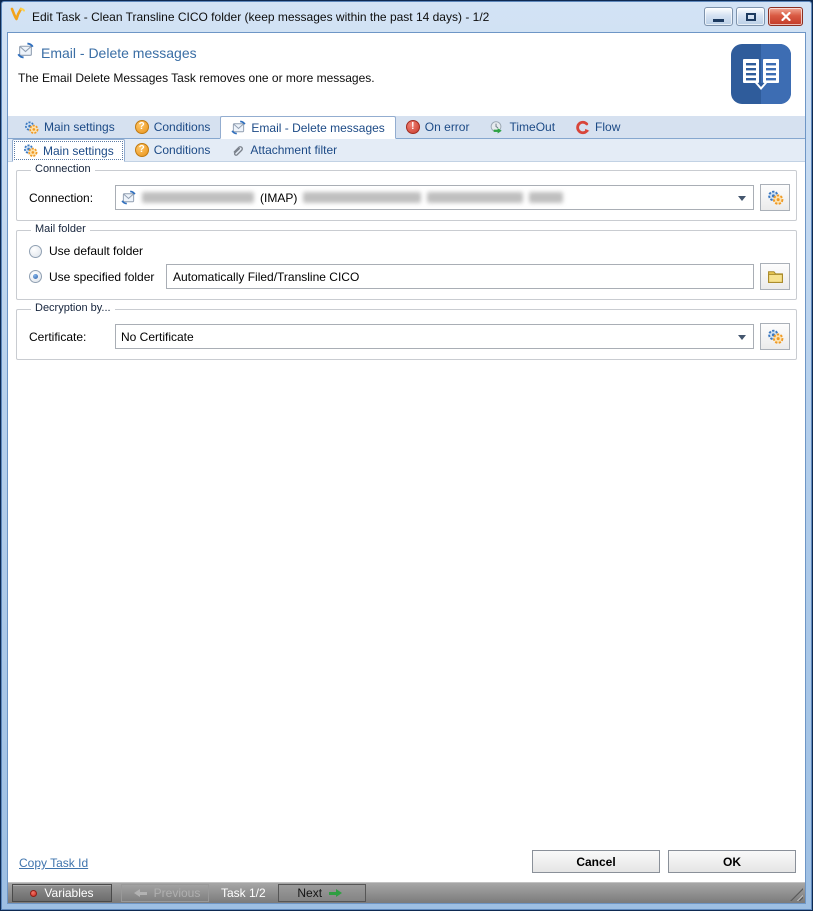 The image size is (813, 911). Describe the element at coordinates (732, 861) in the screenshot. I see `ok-button: OK` at that location.